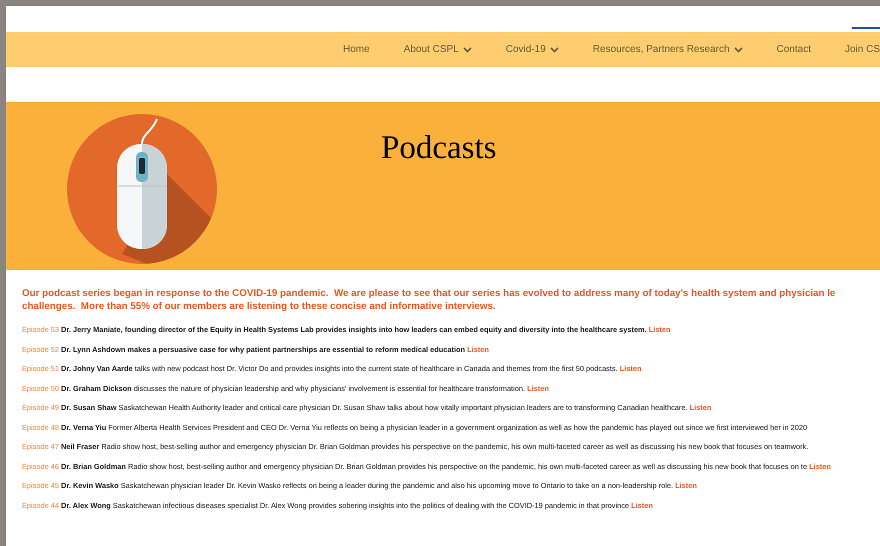  What do you see at coordinates (667, 49) in the screenshot?
I see `nav-link: Resources, Partners Research` at bounding box center [667, 49].